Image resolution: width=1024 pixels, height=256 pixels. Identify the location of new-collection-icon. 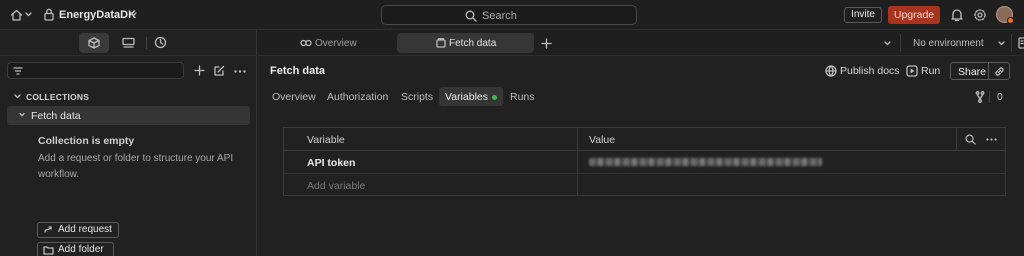
(219, 70).